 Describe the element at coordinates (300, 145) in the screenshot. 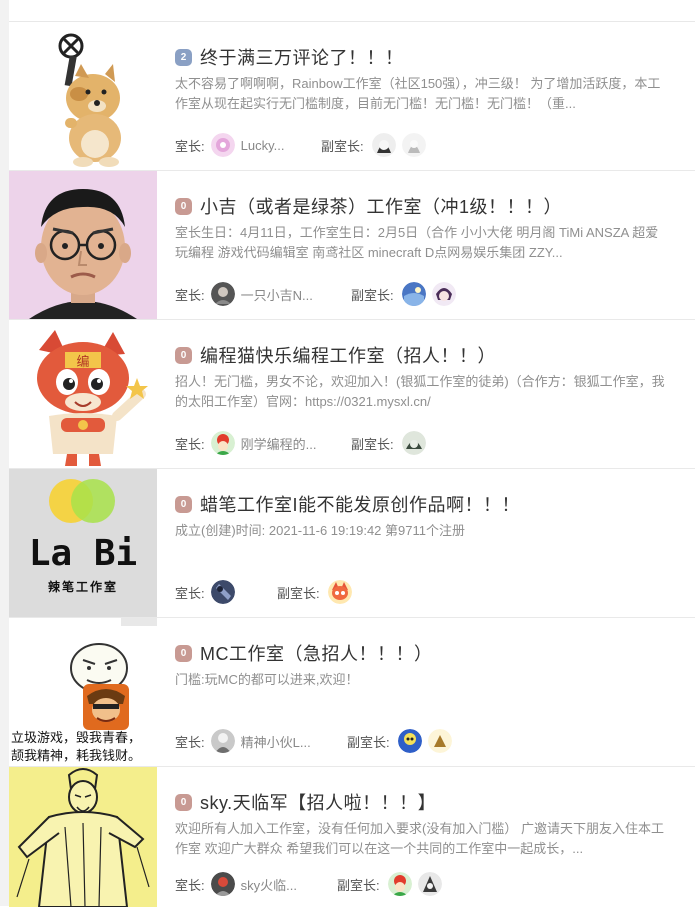

I see `studio-staff: 室长: Lucky... 副室长:` at that location.